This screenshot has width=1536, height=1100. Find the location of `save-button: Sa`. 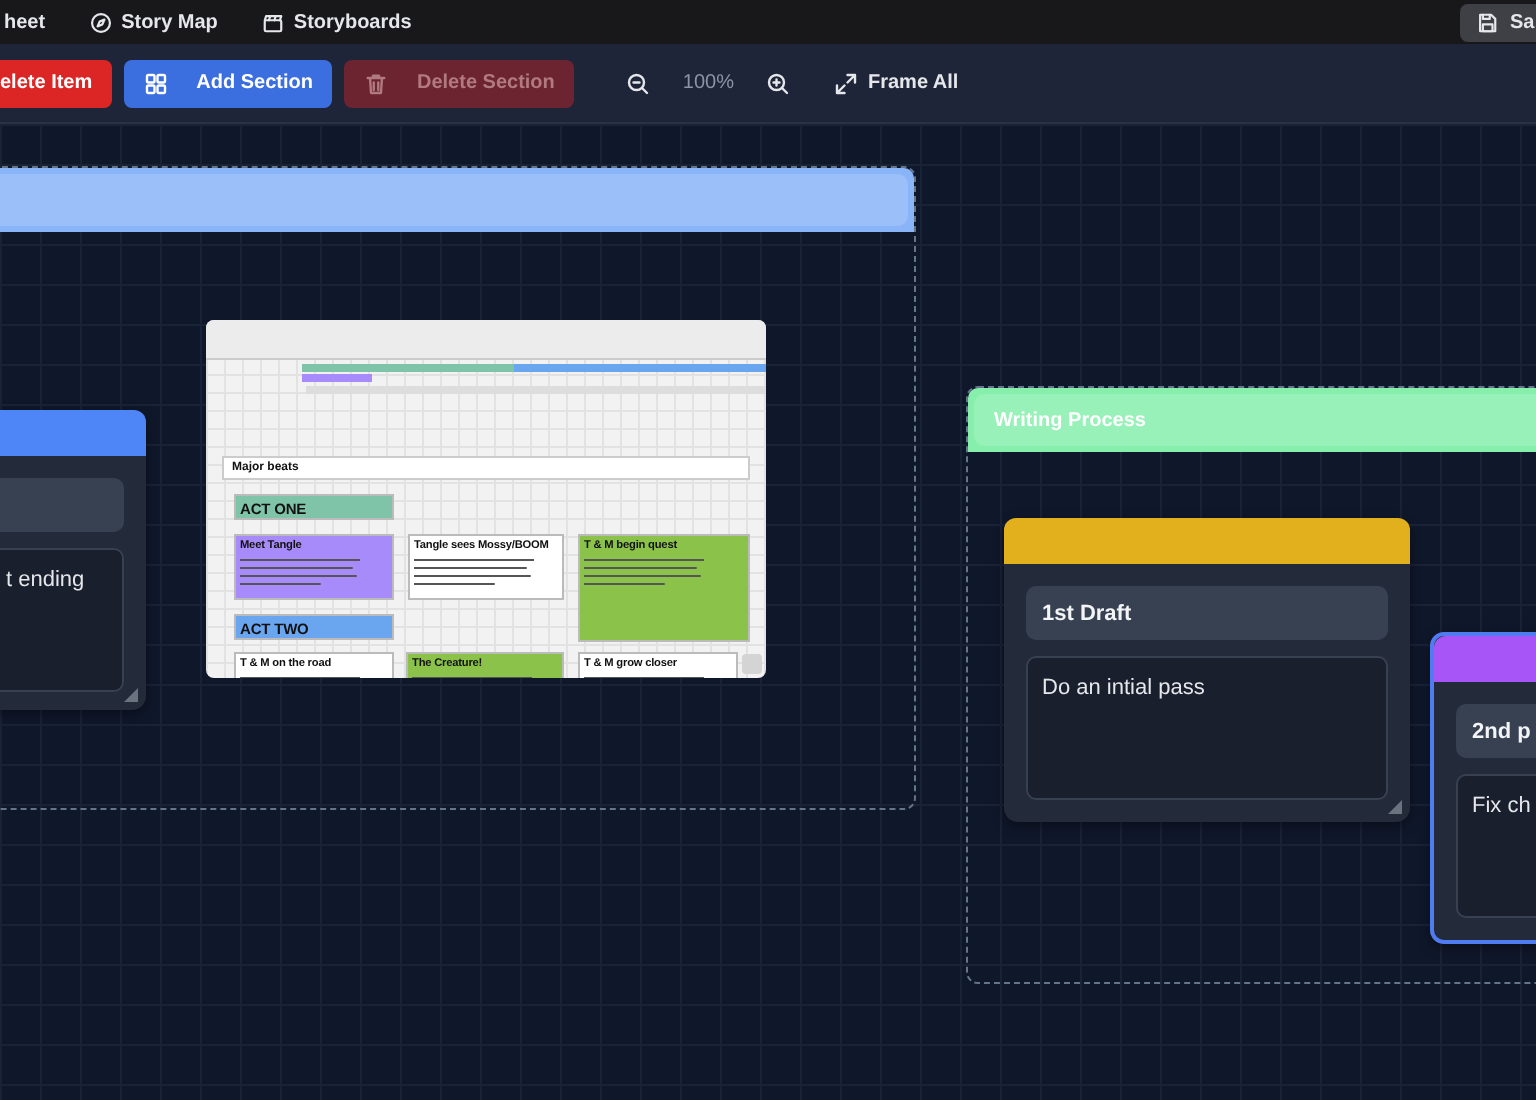

save-button: Sa is located at coordinates (1498, 23).